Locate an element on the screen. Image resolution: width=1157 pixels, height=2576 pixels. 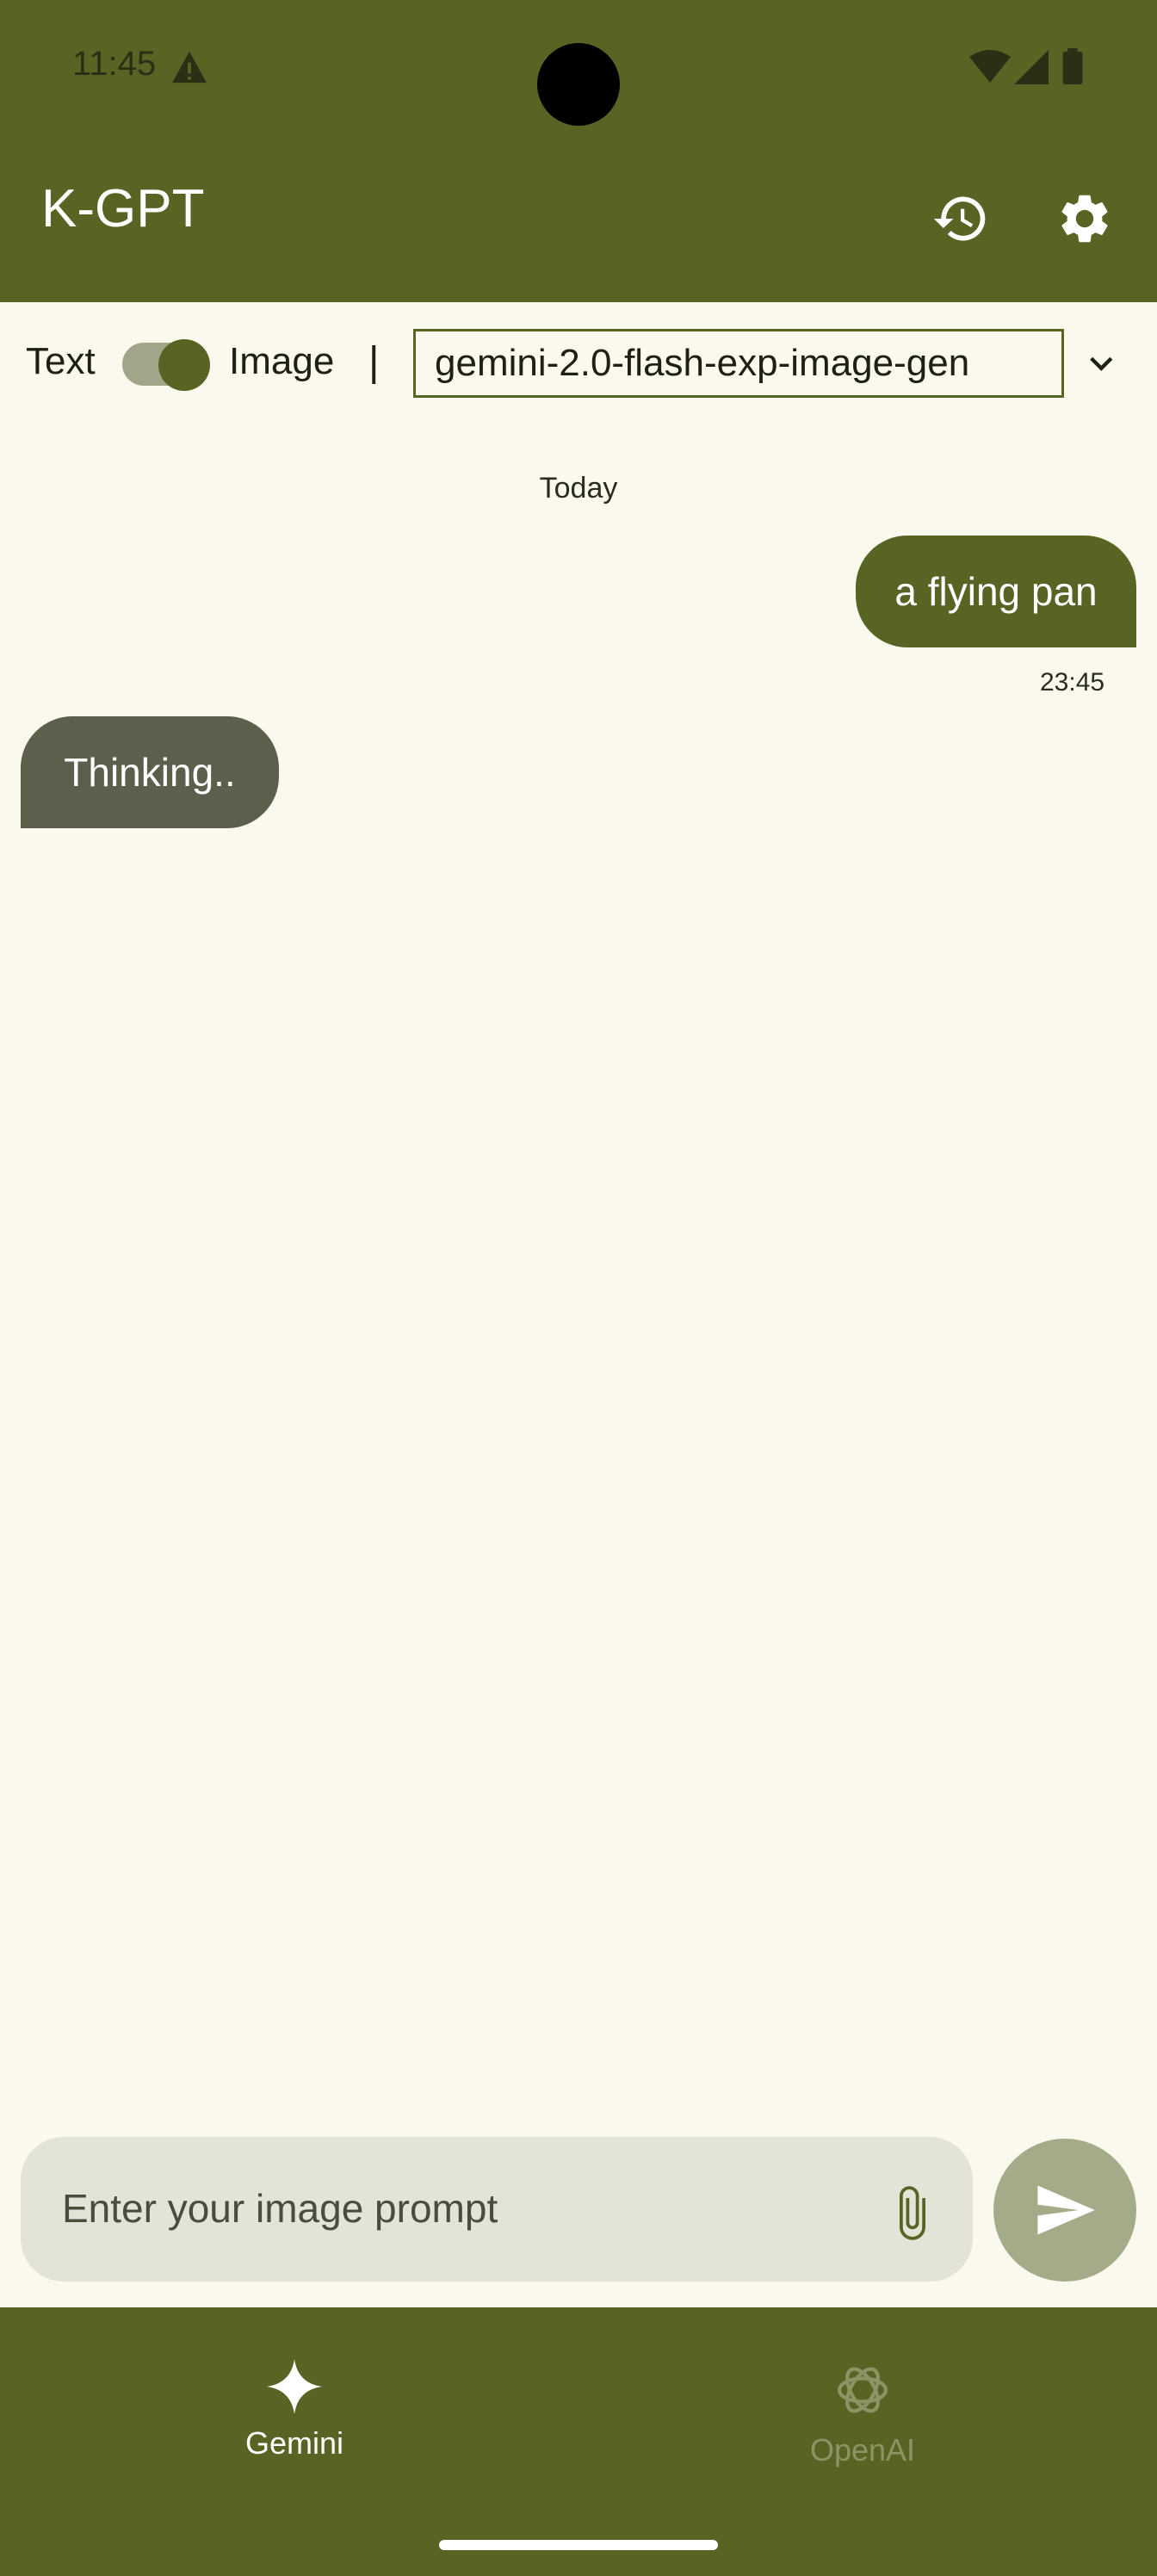
camera-cutout is located at coordinates (579, 84).